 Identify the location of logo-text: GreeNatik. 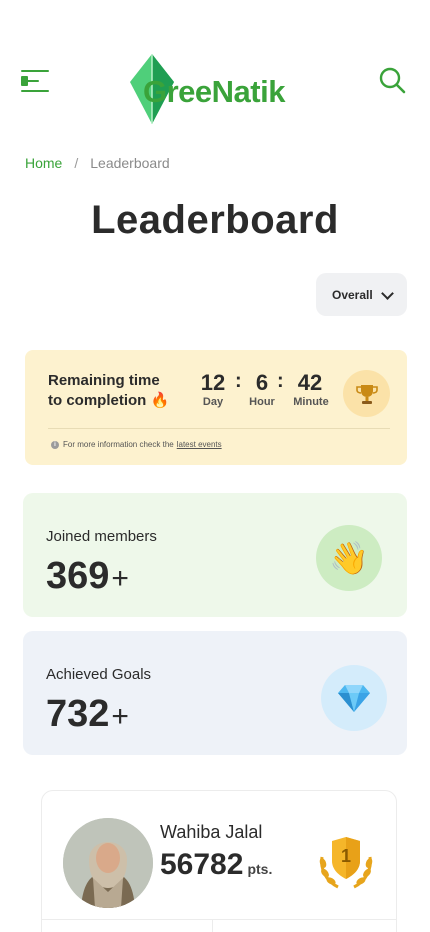
(214, 91).